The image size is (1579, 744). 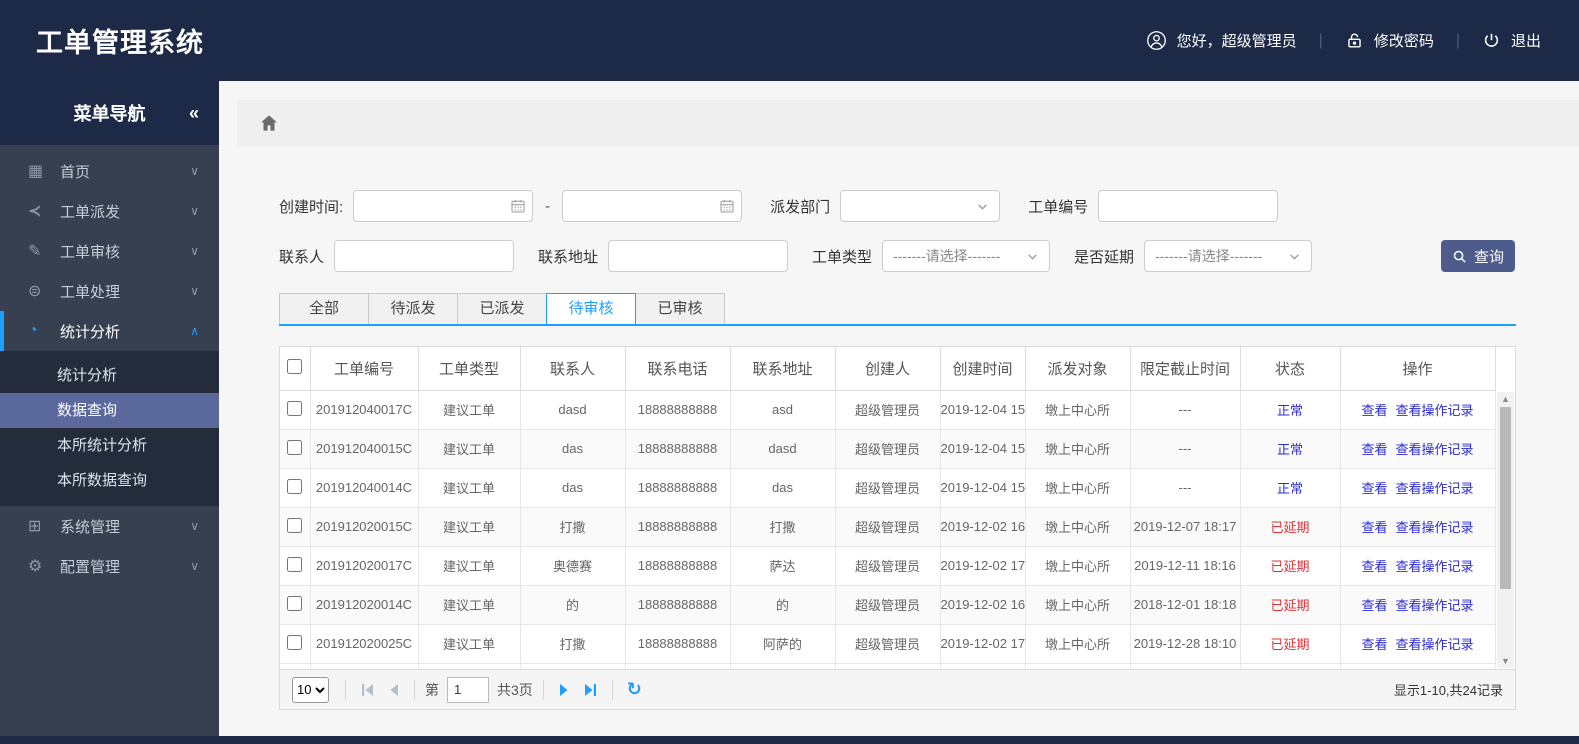 I want to click on last-page-button, so click(x=590, y=690).